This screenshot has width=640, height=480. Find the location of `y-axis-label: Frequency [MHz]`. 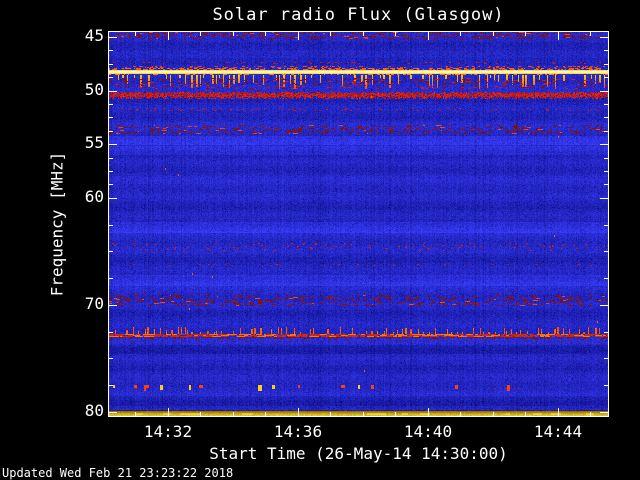

y-axis-label: Frequency [MHz] is located at coordinates (57, 224).